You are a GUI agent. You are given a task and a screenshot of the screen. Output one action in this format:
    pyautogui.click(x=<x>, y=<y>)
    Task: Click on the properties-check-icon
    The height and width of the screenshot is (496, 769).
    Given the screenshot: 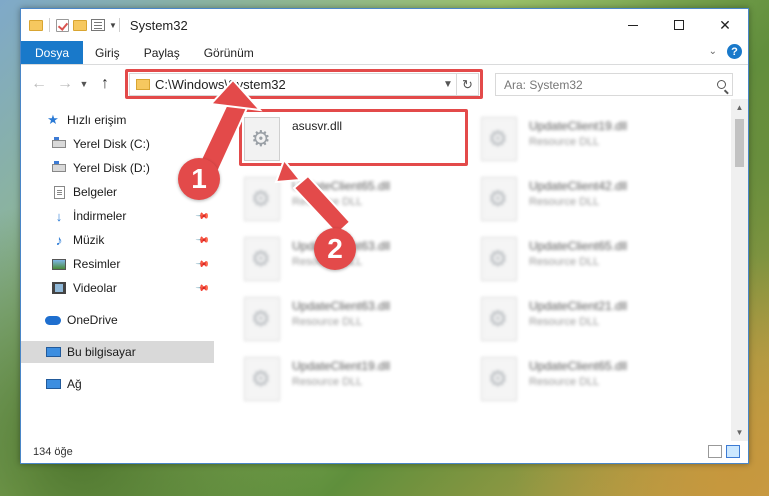 What is the action you would take?
    pyautogui.click(x=62, y=25)
    